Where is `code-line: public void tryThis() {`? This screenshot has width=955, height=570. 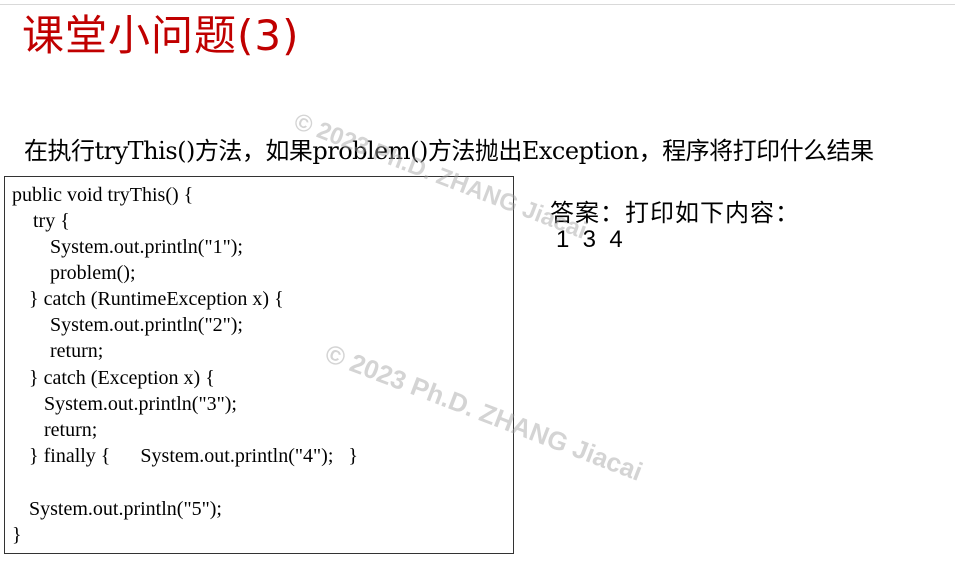 code-line: public void tryThis() { is located at coordinates (103, 195).